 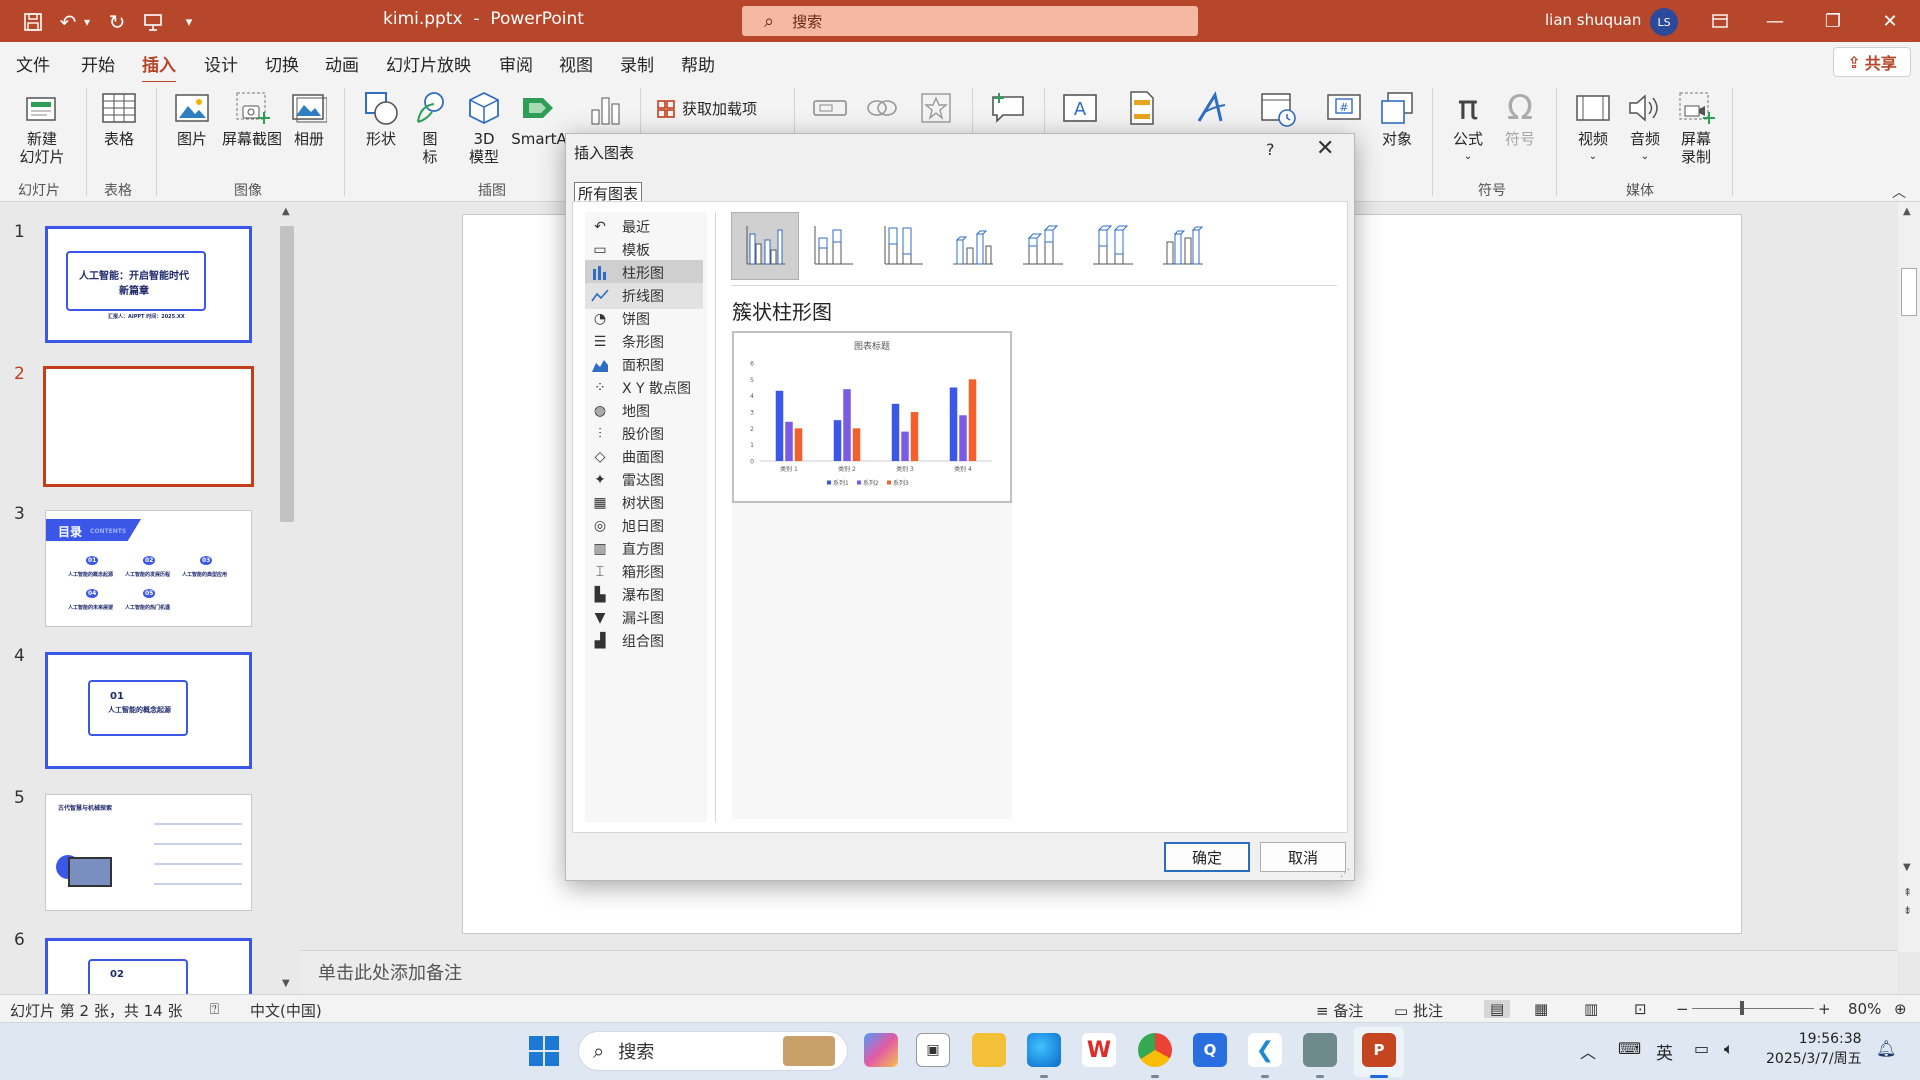 What do you see at coordinates (1278, 109) in the screenshot?
I see `date-time-button` at bounding box center [1278, 109].